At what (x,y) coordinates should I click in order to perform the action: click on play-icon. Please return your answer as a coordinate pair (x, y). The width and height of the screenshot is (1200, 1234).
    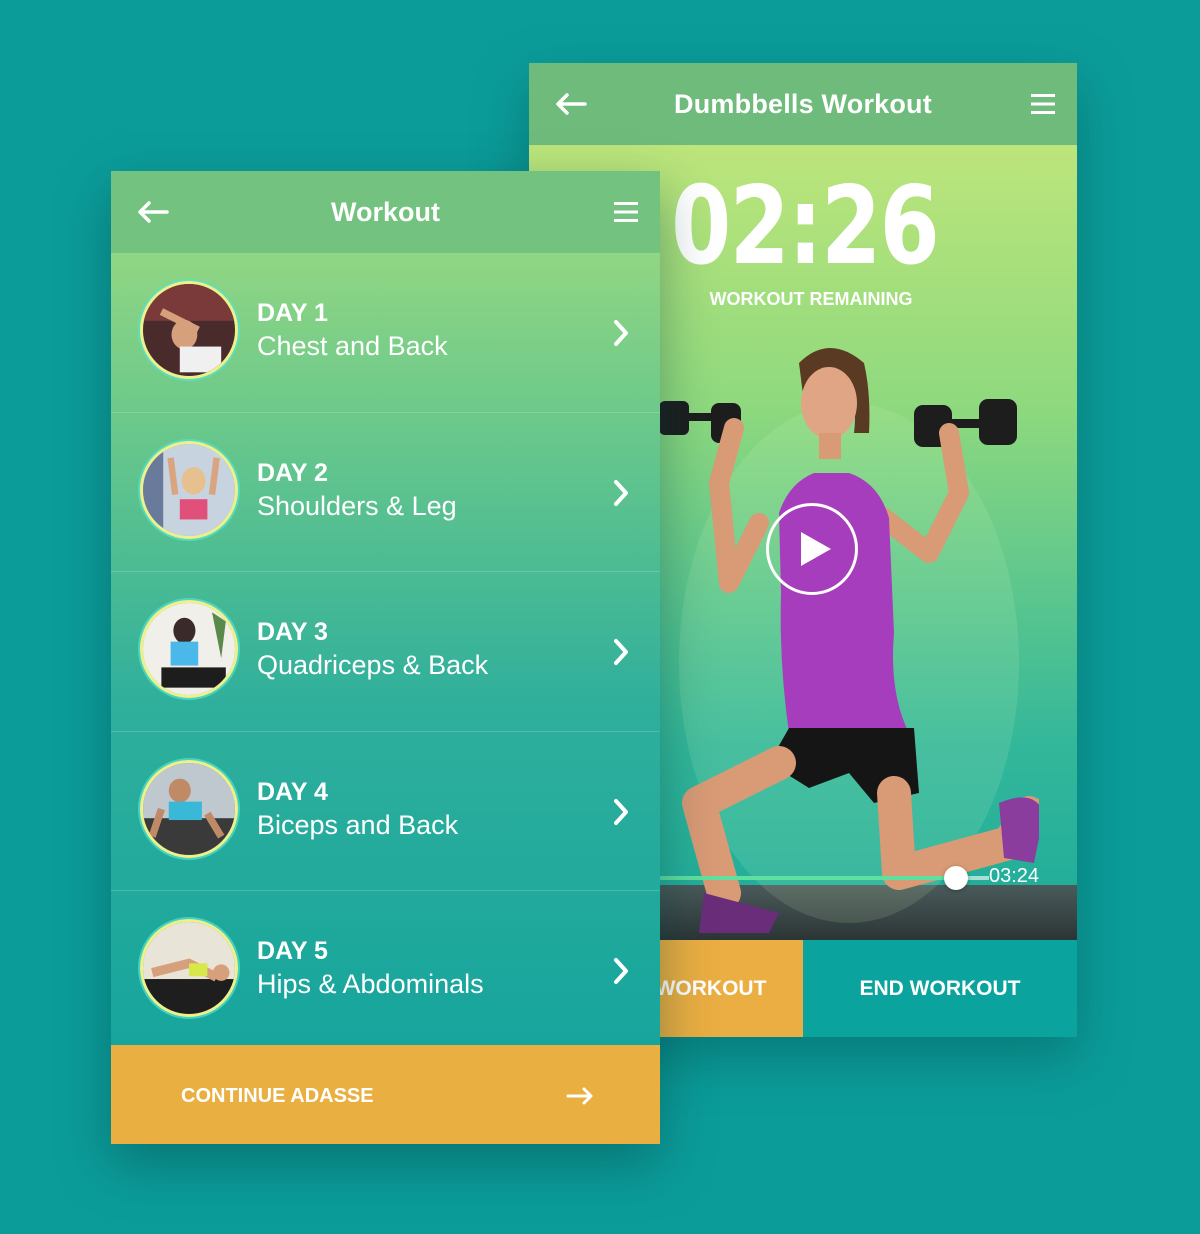
    Looking at the image, I should click on (816, 549).